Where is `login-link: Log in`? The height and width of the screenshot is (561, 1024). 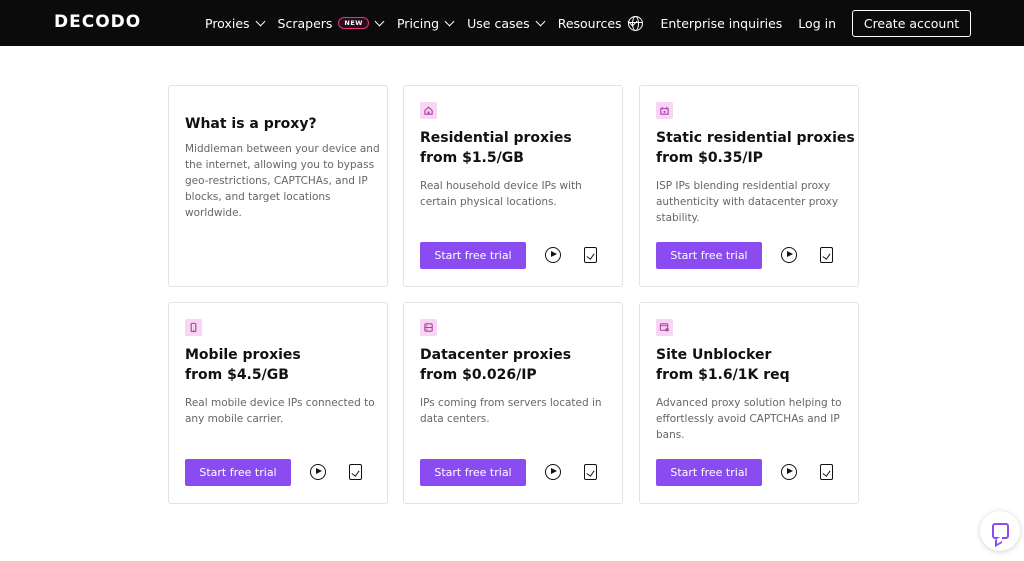 login-link: Log in is located at coordinates (817, 23).